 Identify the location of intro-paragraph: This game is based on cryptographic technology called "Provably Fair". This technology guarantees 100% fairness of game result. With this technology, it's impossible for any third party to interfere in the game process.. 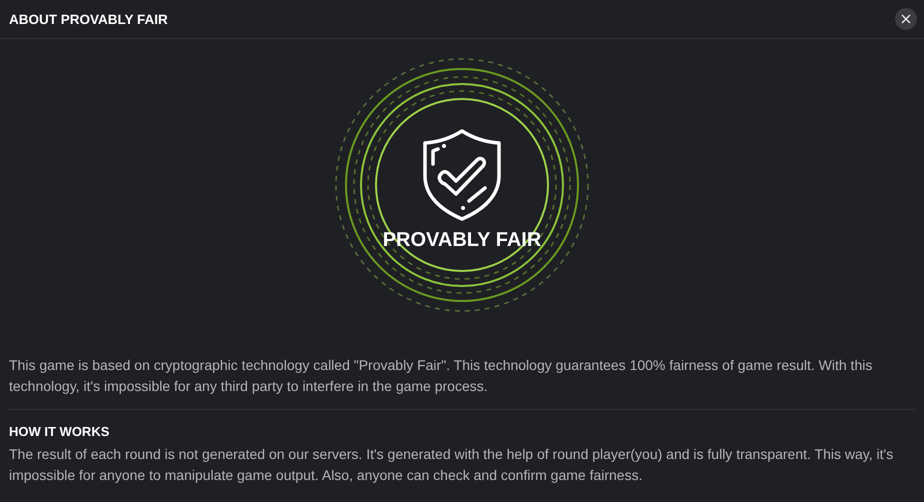
(462, 382).